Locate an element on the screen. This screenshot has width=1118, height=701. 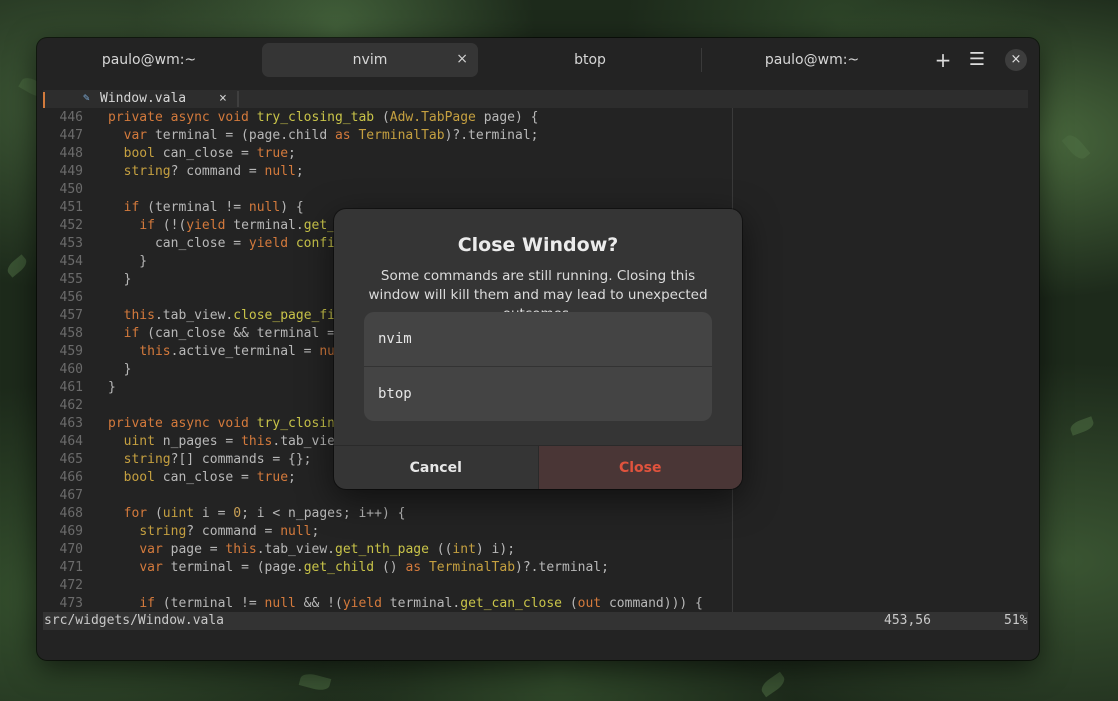
dialog-title: Close Window? is located at coordinates (538, 245).